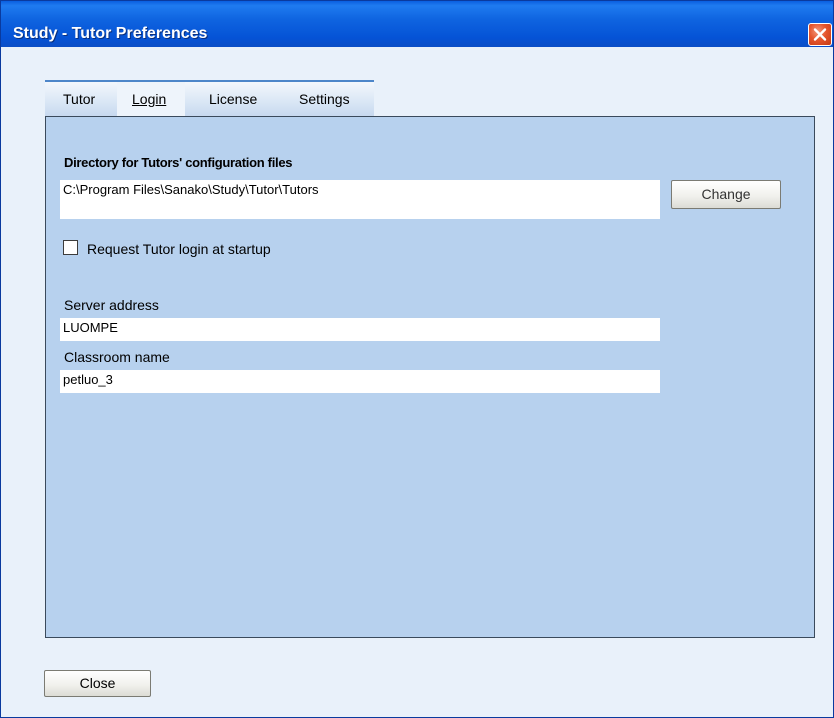  I want to click on server-address-label: Server address, so click(111, 305).